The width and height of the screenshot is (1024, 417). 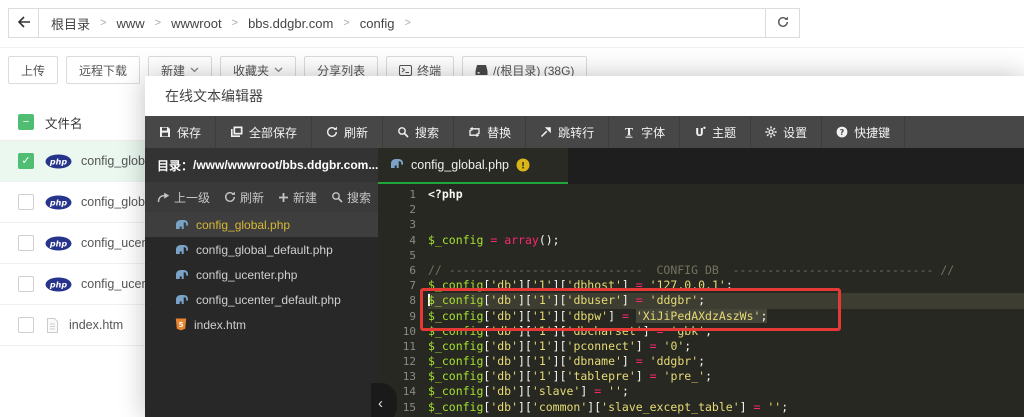 What do you see at coordinates (406, 70) in the screenshot?
I see `terminal-icon` at bounding box center [406, 70].